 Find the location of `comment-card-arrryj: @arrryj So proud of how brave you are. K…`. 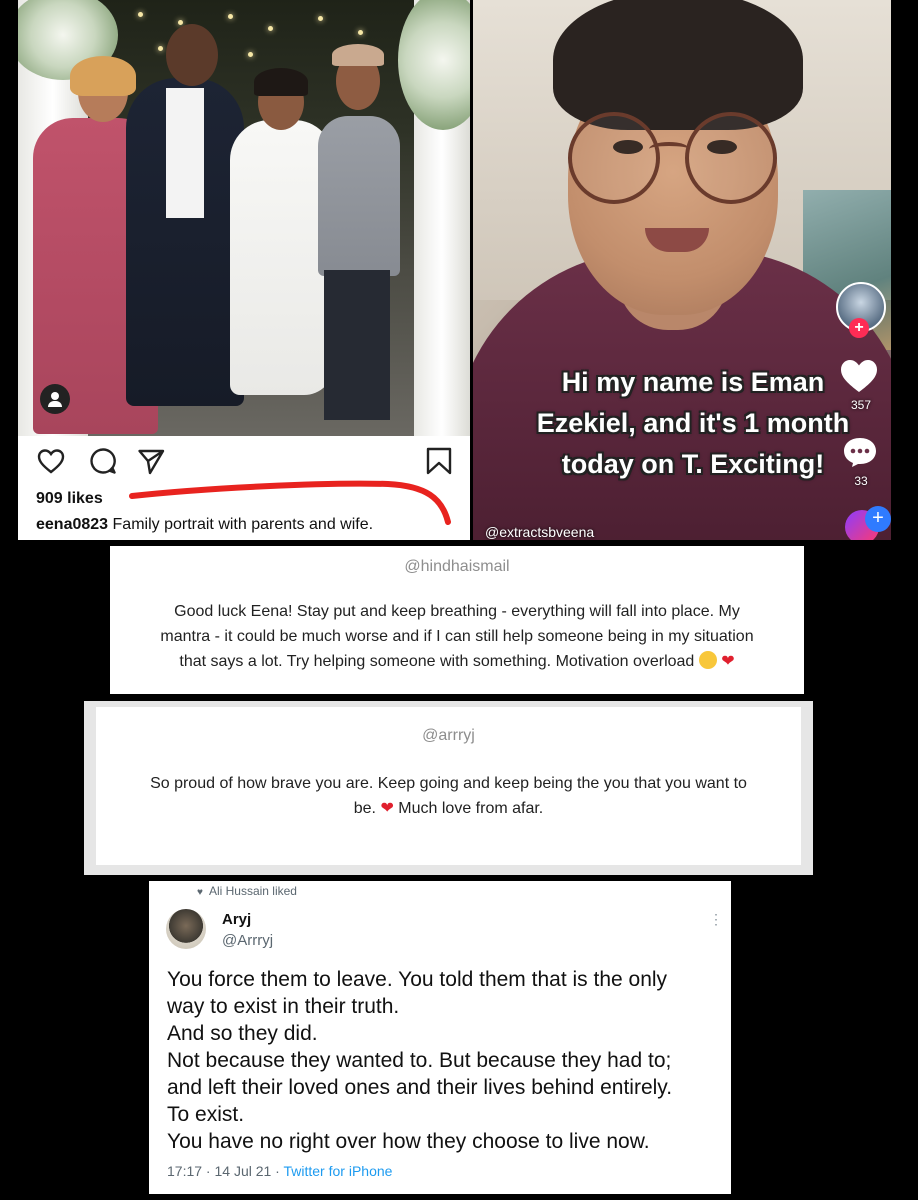

comment-card-arrryj: @arrryj So proud of how brave you are. K… is located at coordinates (448, 786).